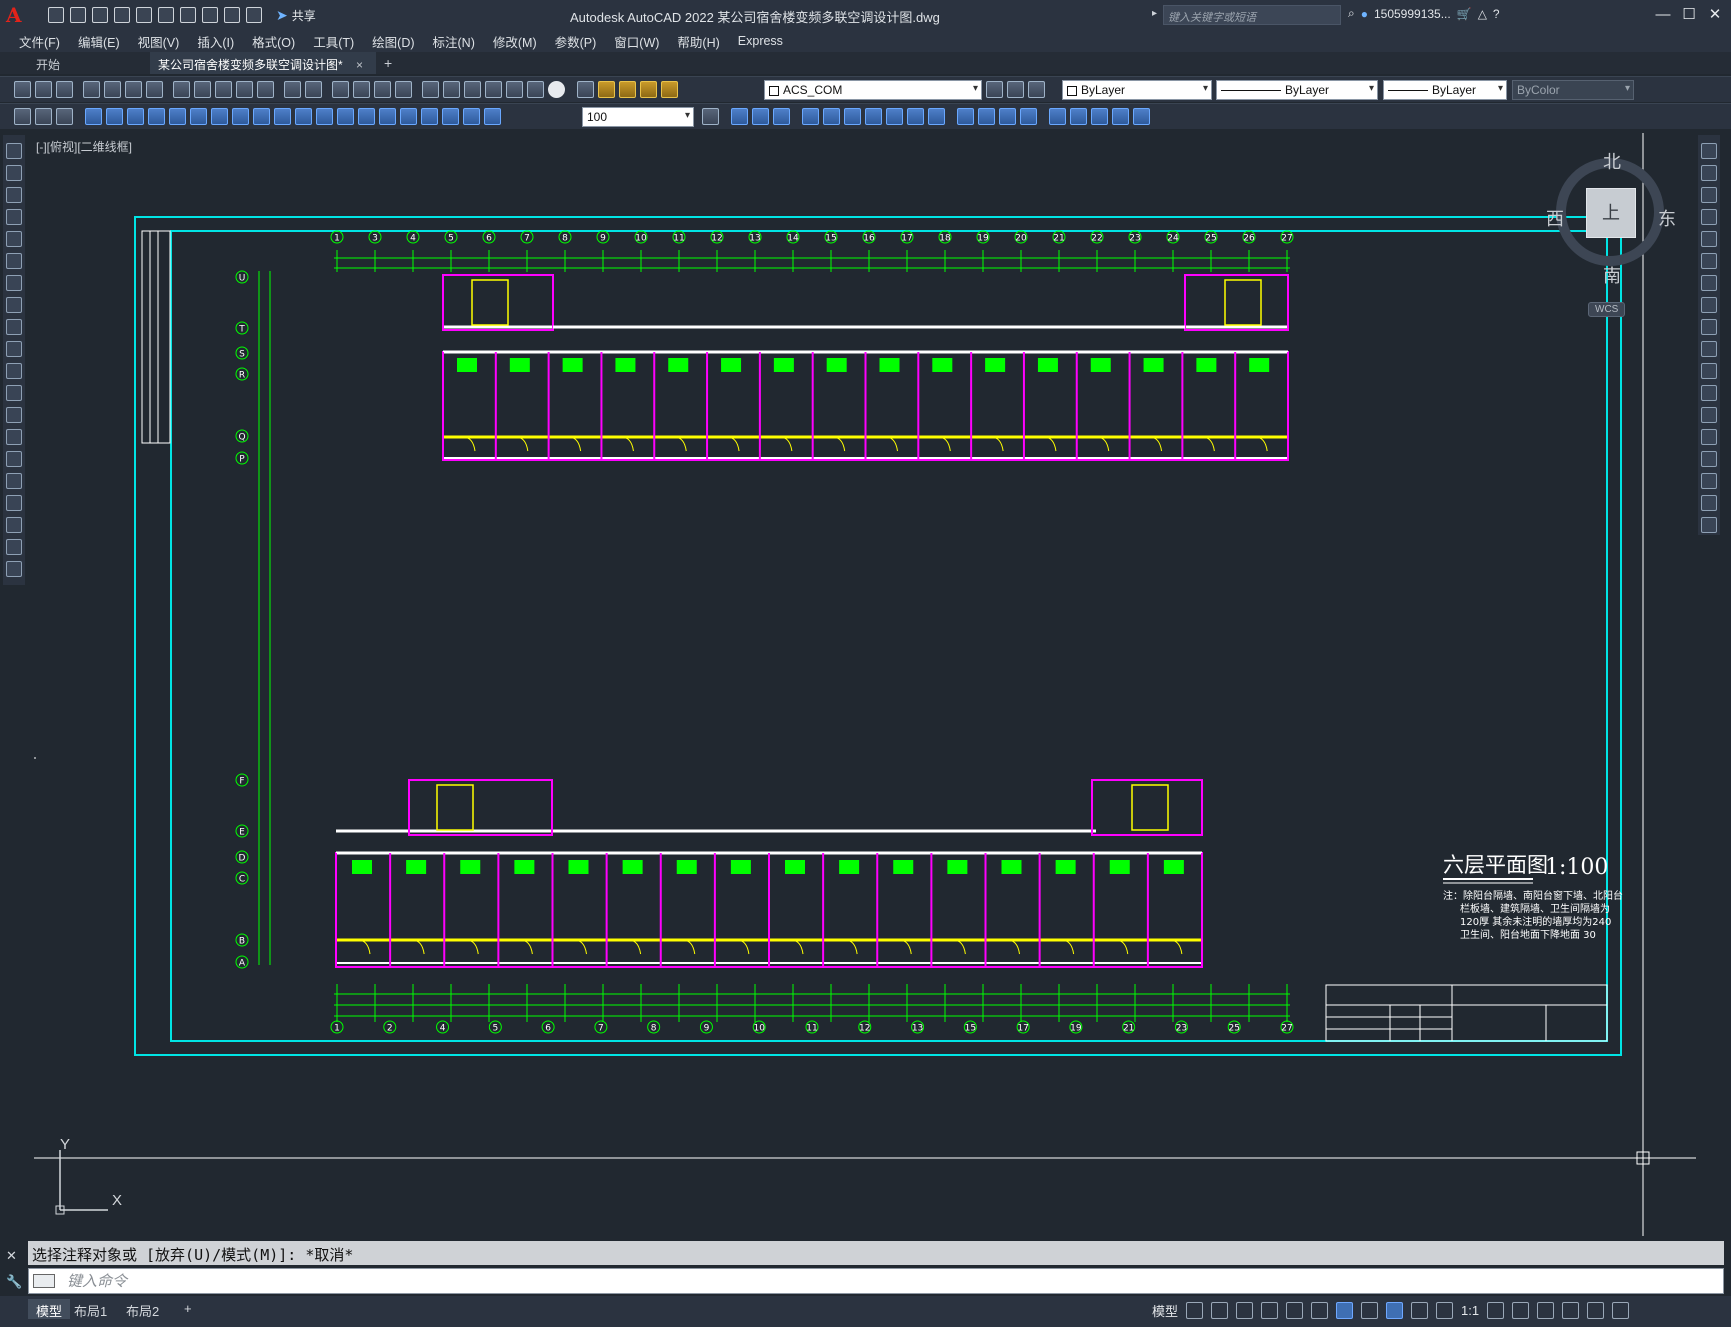 This screenshot has height=1327, width=1731. Describe the element at coordinates (1370, 1310) in the screenshot. I see `lineweight-icon` at that location.